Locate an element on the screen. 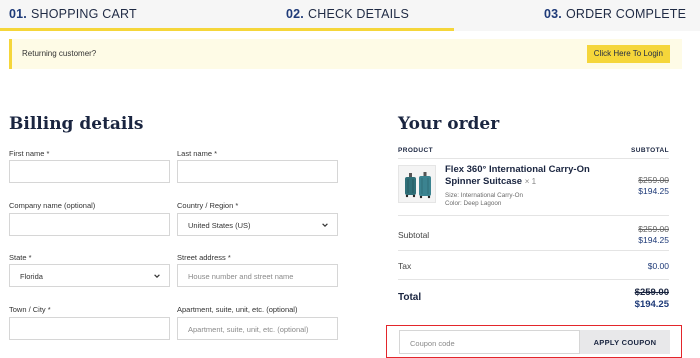  step-order-complete: 03. ORDER COMPLETE is located at coordinates (615, 14).